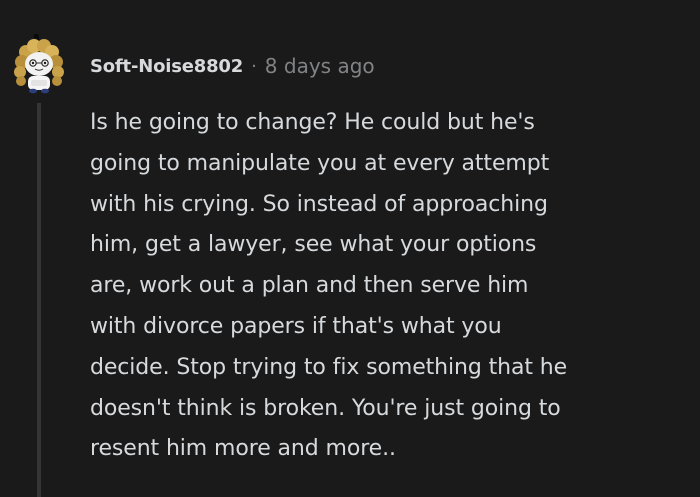 This screenshot has width=700, height=497. Describe the element at coordinates (313, 245) in the screenshot. I see `comment-body-line: him, get a lawyer, see what your options` at that location.